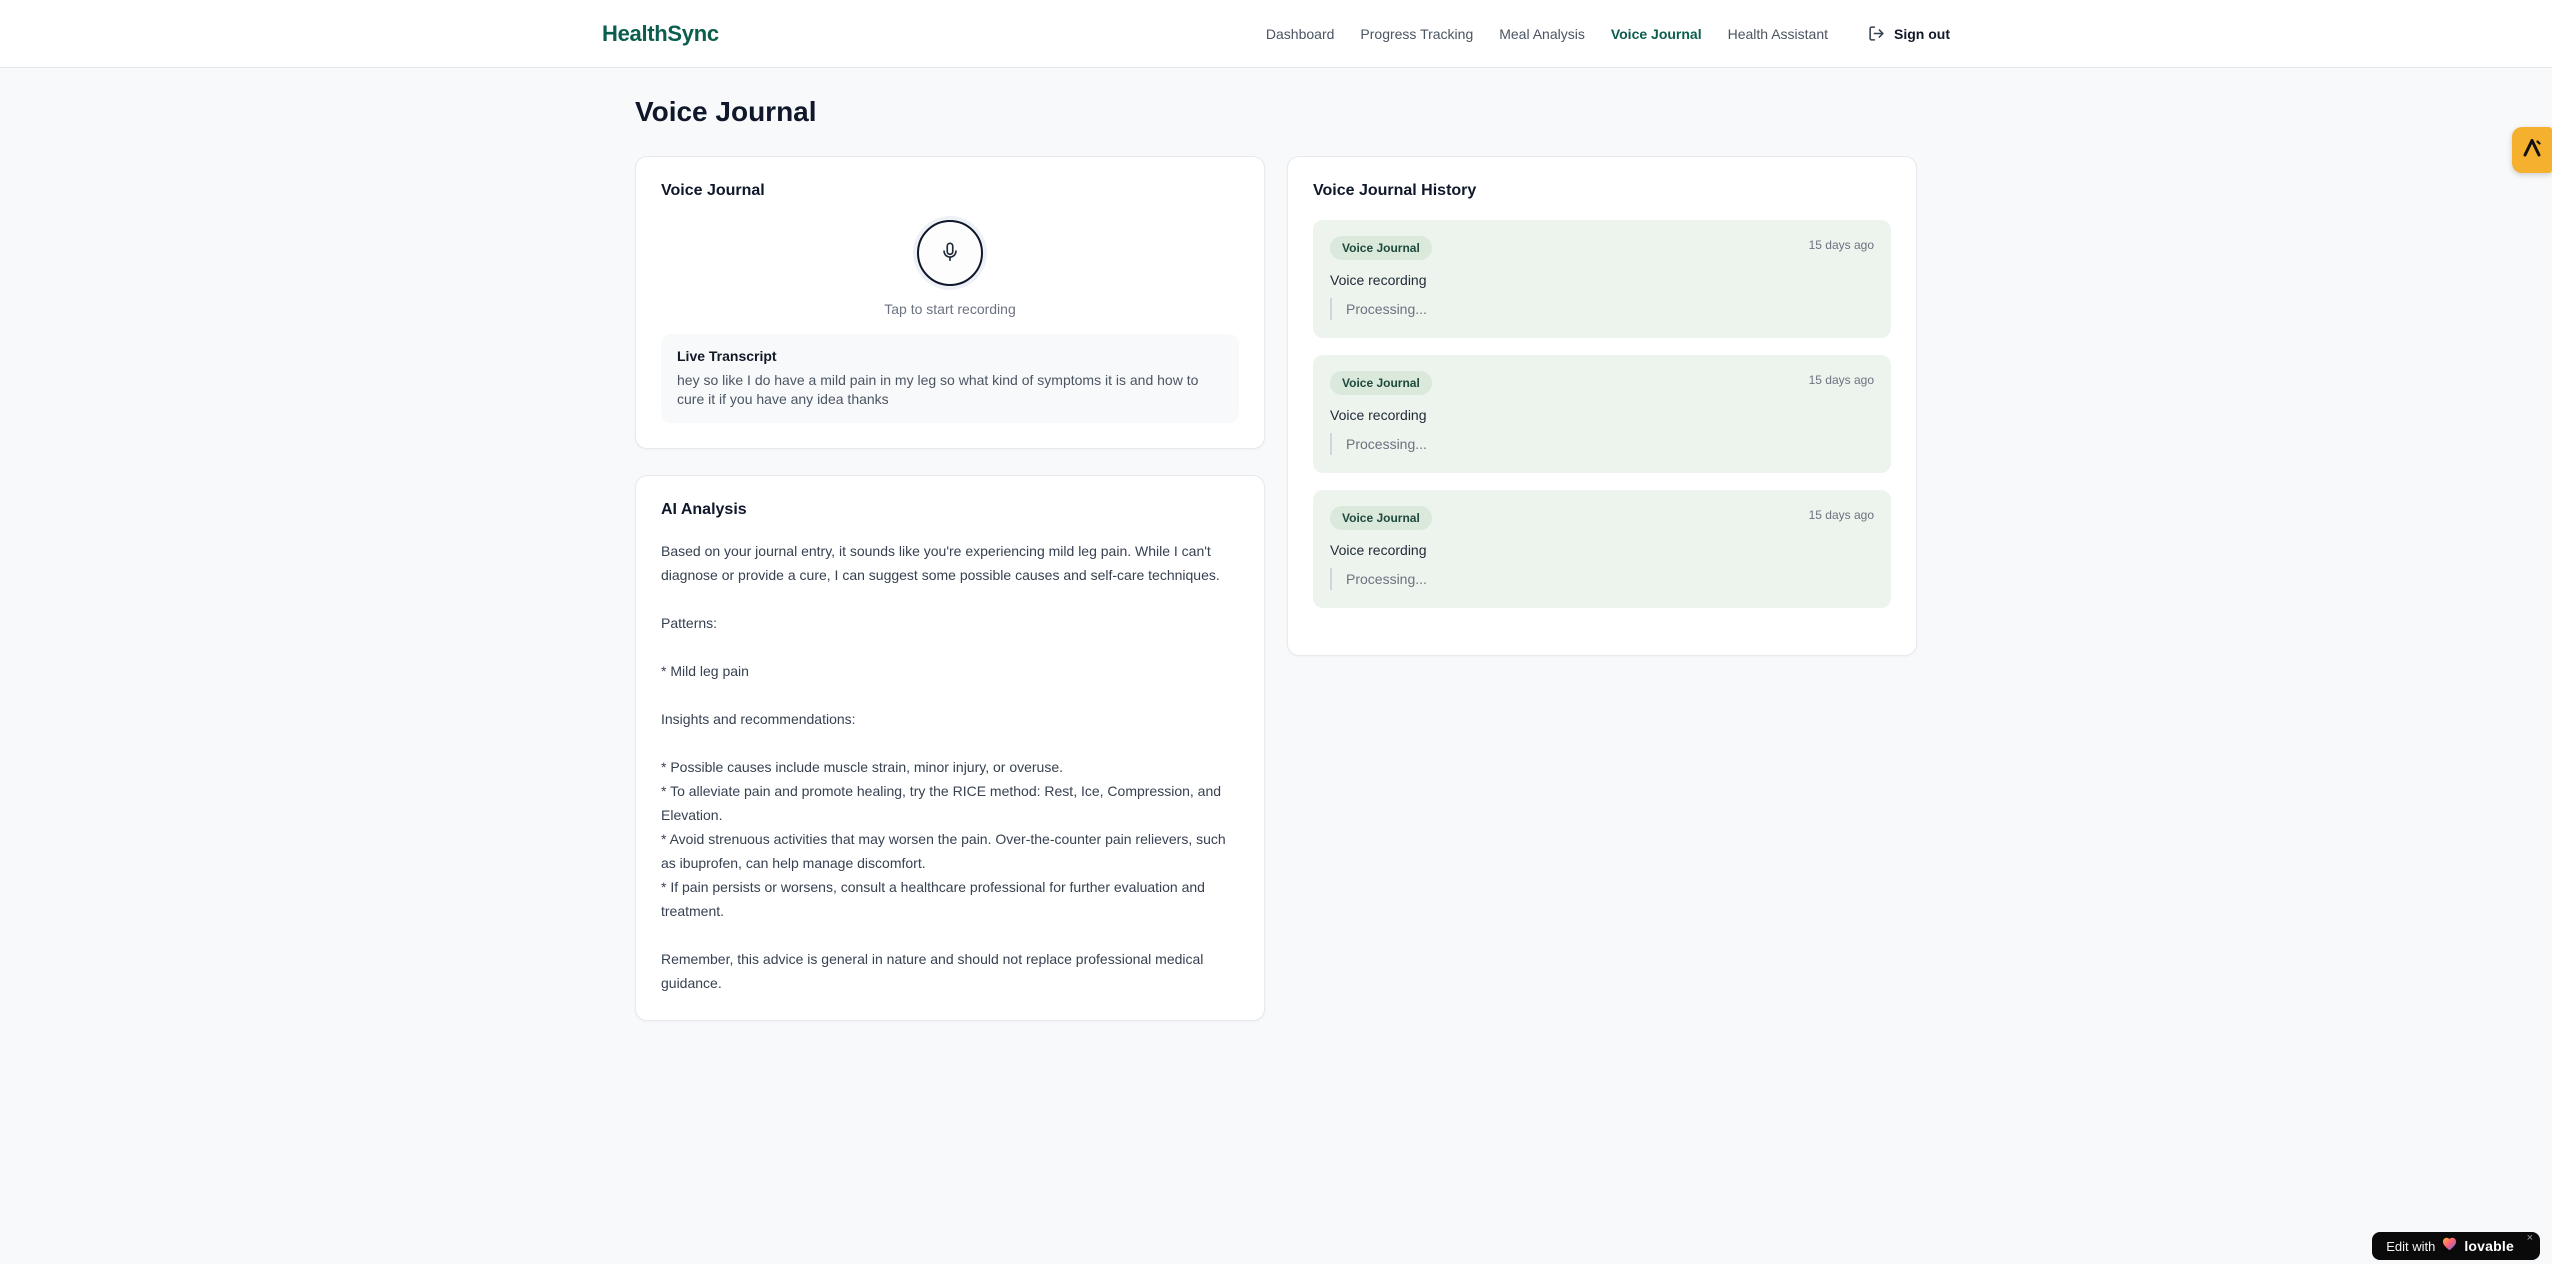 The width and height of the screenshot is (2552, 1264). I want to click on microphone-icon, so click(950, 253).